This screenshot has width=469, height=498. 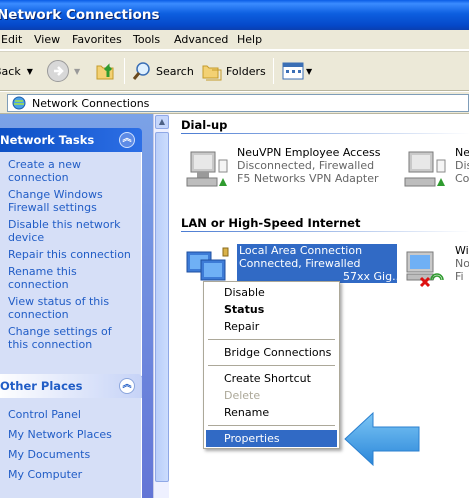 I want to click on menu-item-status: Status, so click(x=271, y=309).